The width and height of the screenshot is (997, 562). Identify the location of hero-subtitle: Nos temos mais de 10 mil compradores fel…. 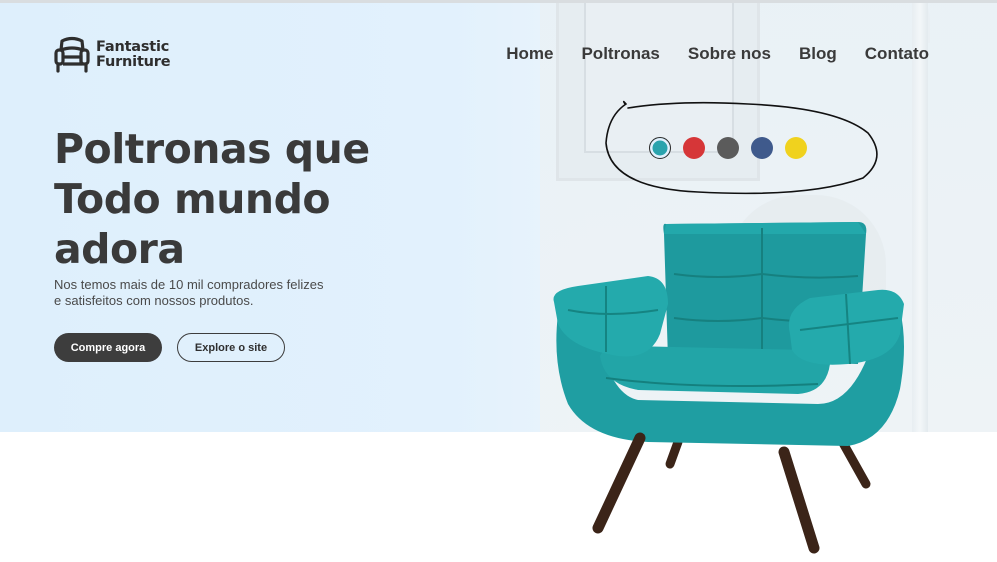
(199, 292).